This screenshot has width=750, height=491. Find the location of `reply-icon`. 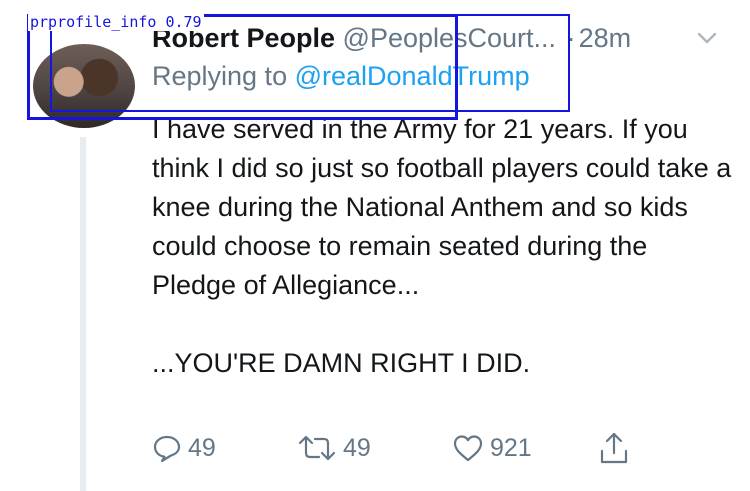

reply-icon is located at coordinates (167, 449).